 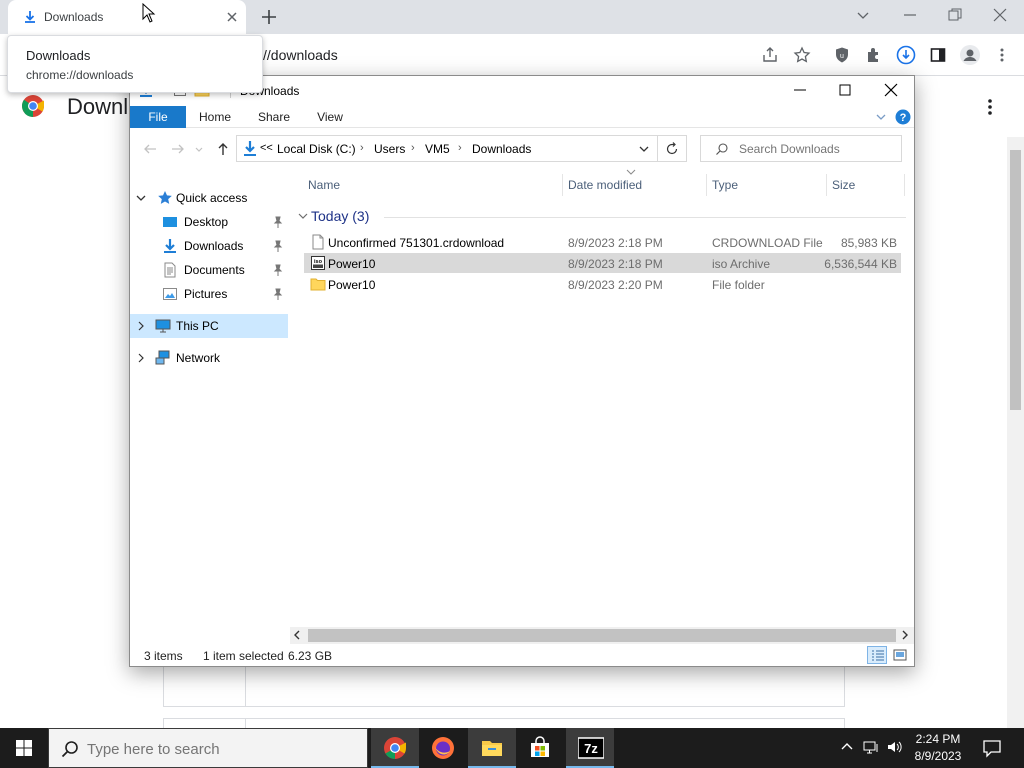 I want to click on taskbar-7zip: 7z, so click(x=590, y=748).